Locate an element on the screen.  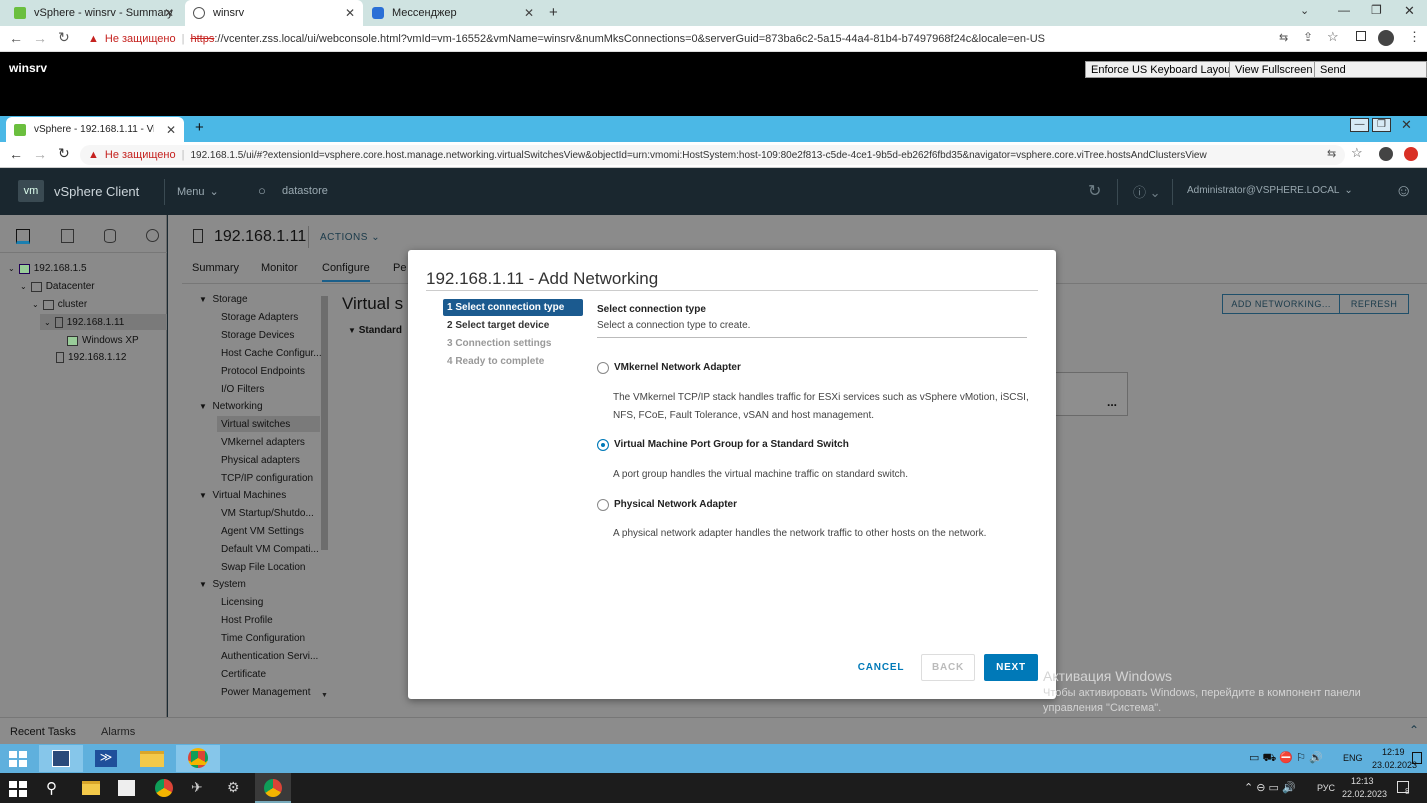
tray-icons: ▭ ⛟ ⛔ ⚐ 🔊 is located at coordinates (1286, 758).